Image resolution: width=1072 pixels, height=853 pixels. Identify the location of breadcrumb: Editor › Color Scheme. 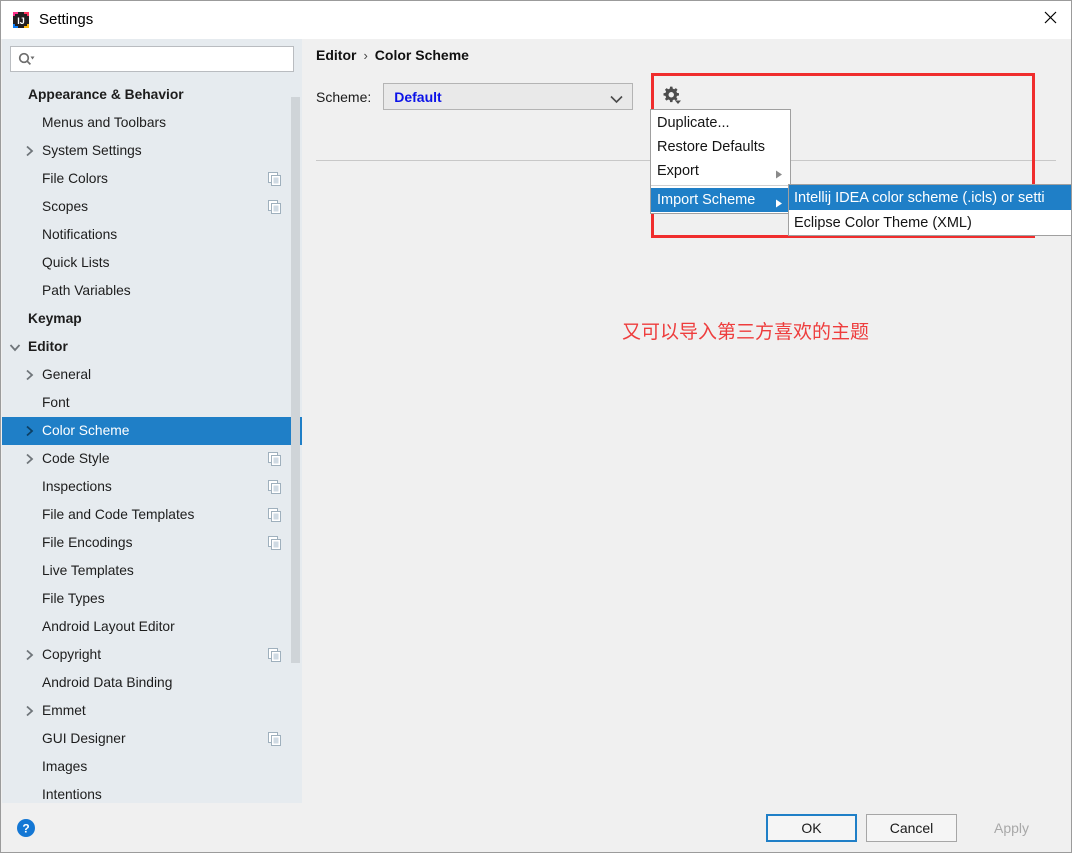
(392, 55).